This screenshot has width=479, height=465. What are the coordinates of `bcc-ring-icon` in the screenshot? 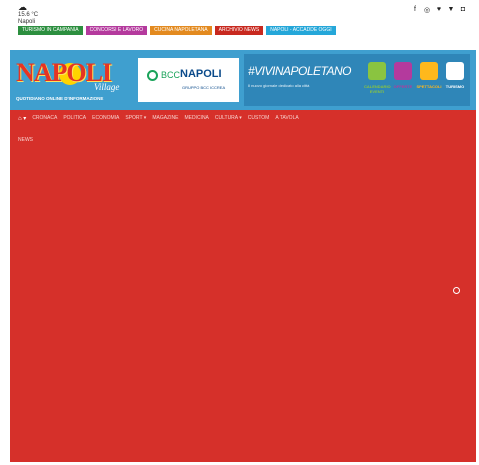 It's located at (152, 75).